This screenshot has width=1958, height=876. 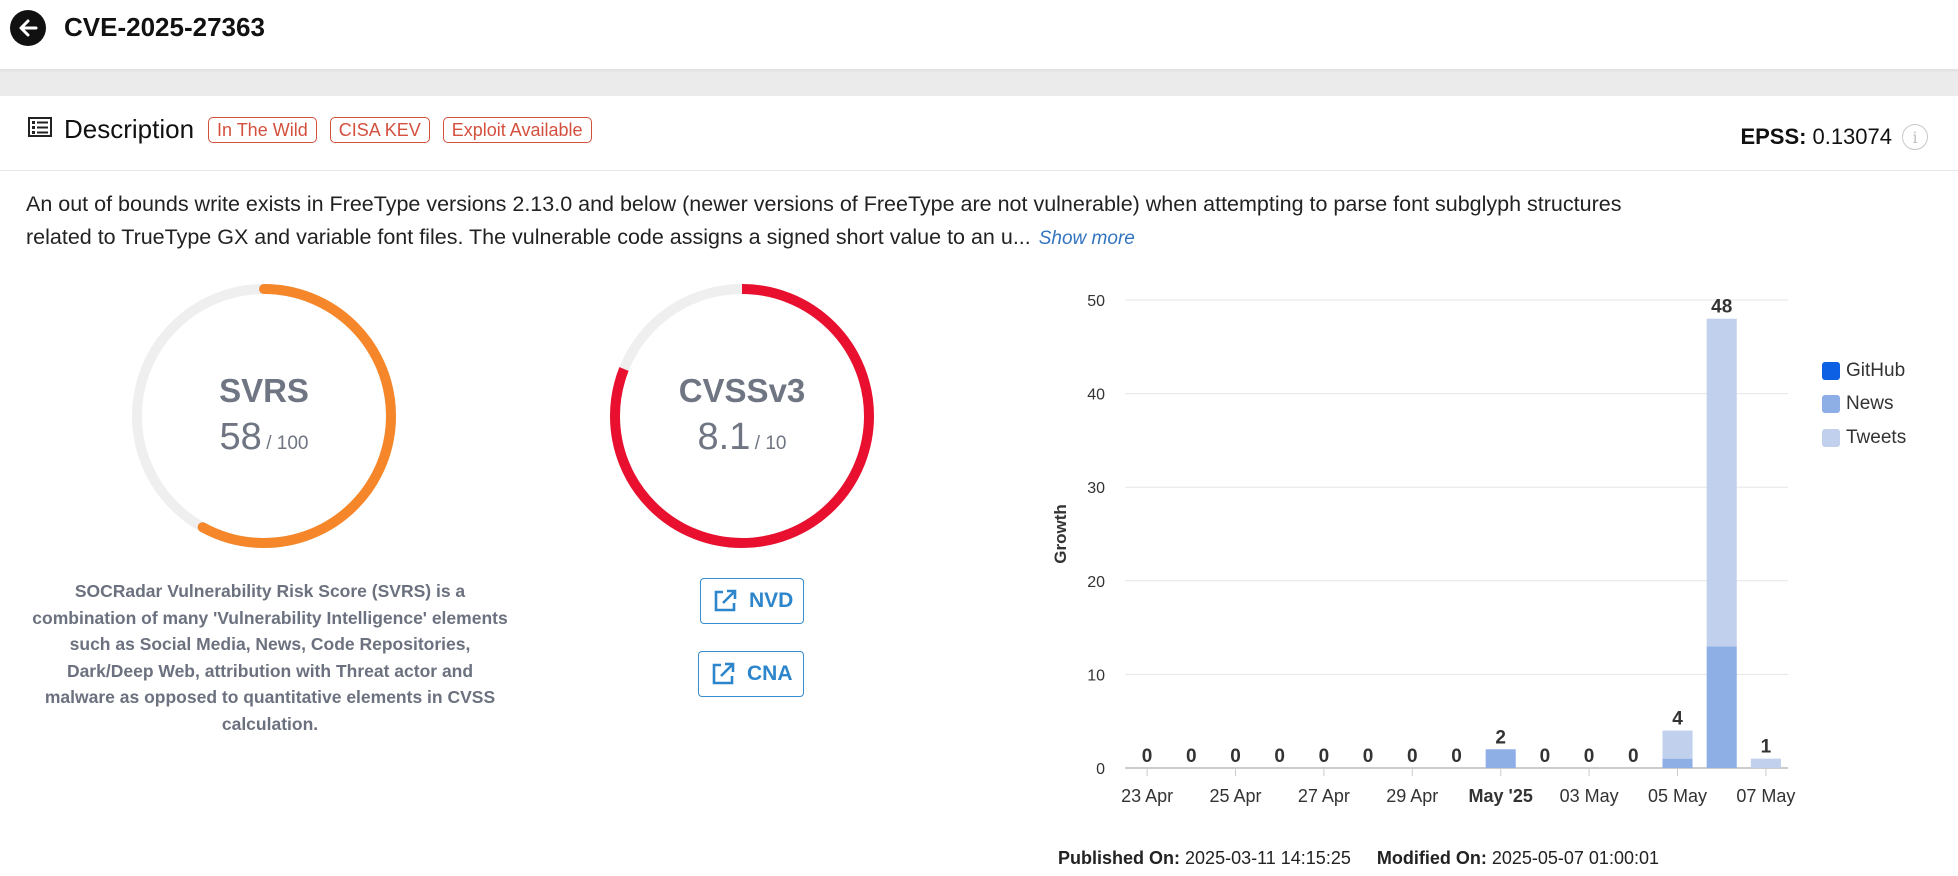 I want to click on y-tick-label: 40, so click(x=1096, y=395).